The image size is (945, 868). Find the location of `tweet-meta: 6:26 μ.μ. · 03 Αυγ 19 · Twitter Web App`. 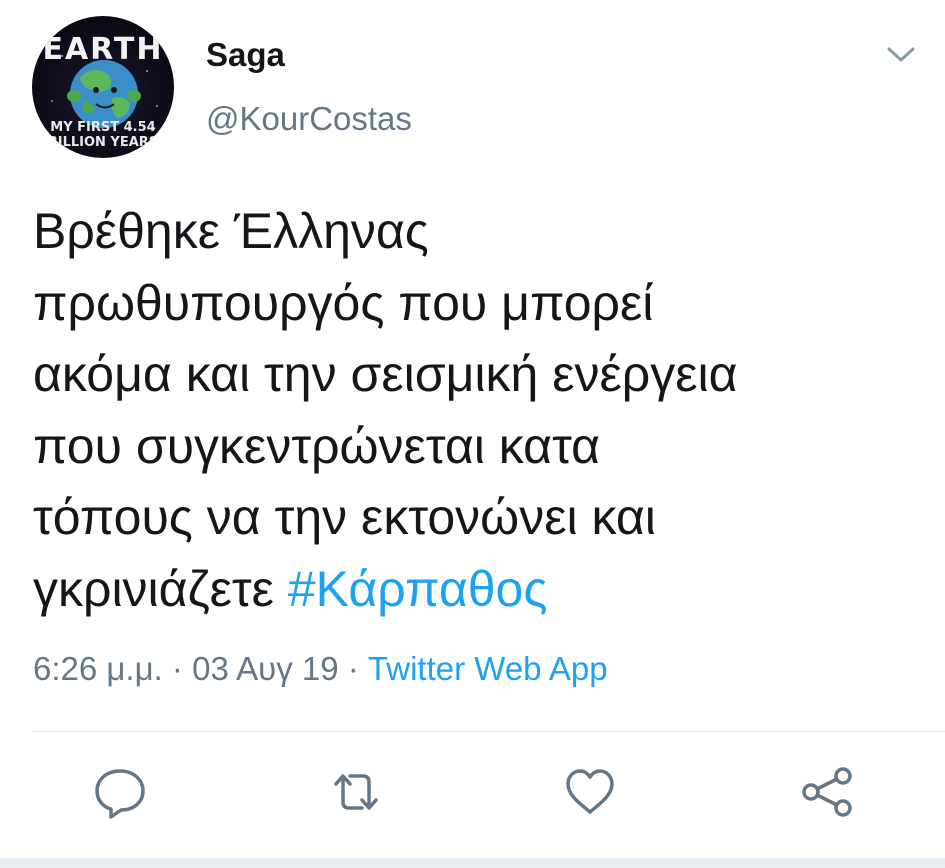

tweet-meta: 6:26 μ.μ. · 03 Αυγ 19 · Twitter Web App is located at coordinates (320, 669).